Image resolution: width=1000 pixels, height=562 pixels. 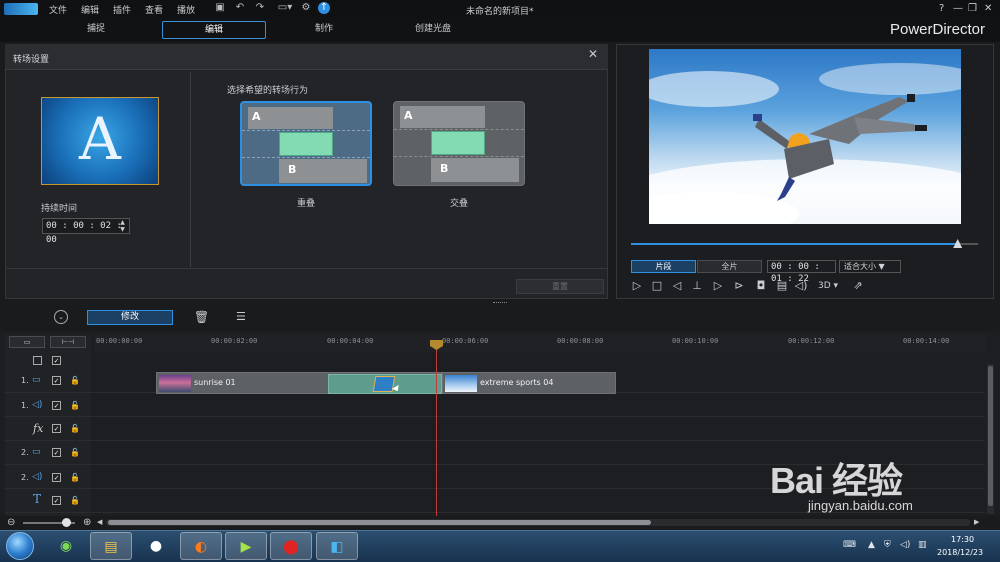 What do you see at coordinates (941, 8) in the screenshot?
I see `help-button: ?` at bounding box center [941, 8].